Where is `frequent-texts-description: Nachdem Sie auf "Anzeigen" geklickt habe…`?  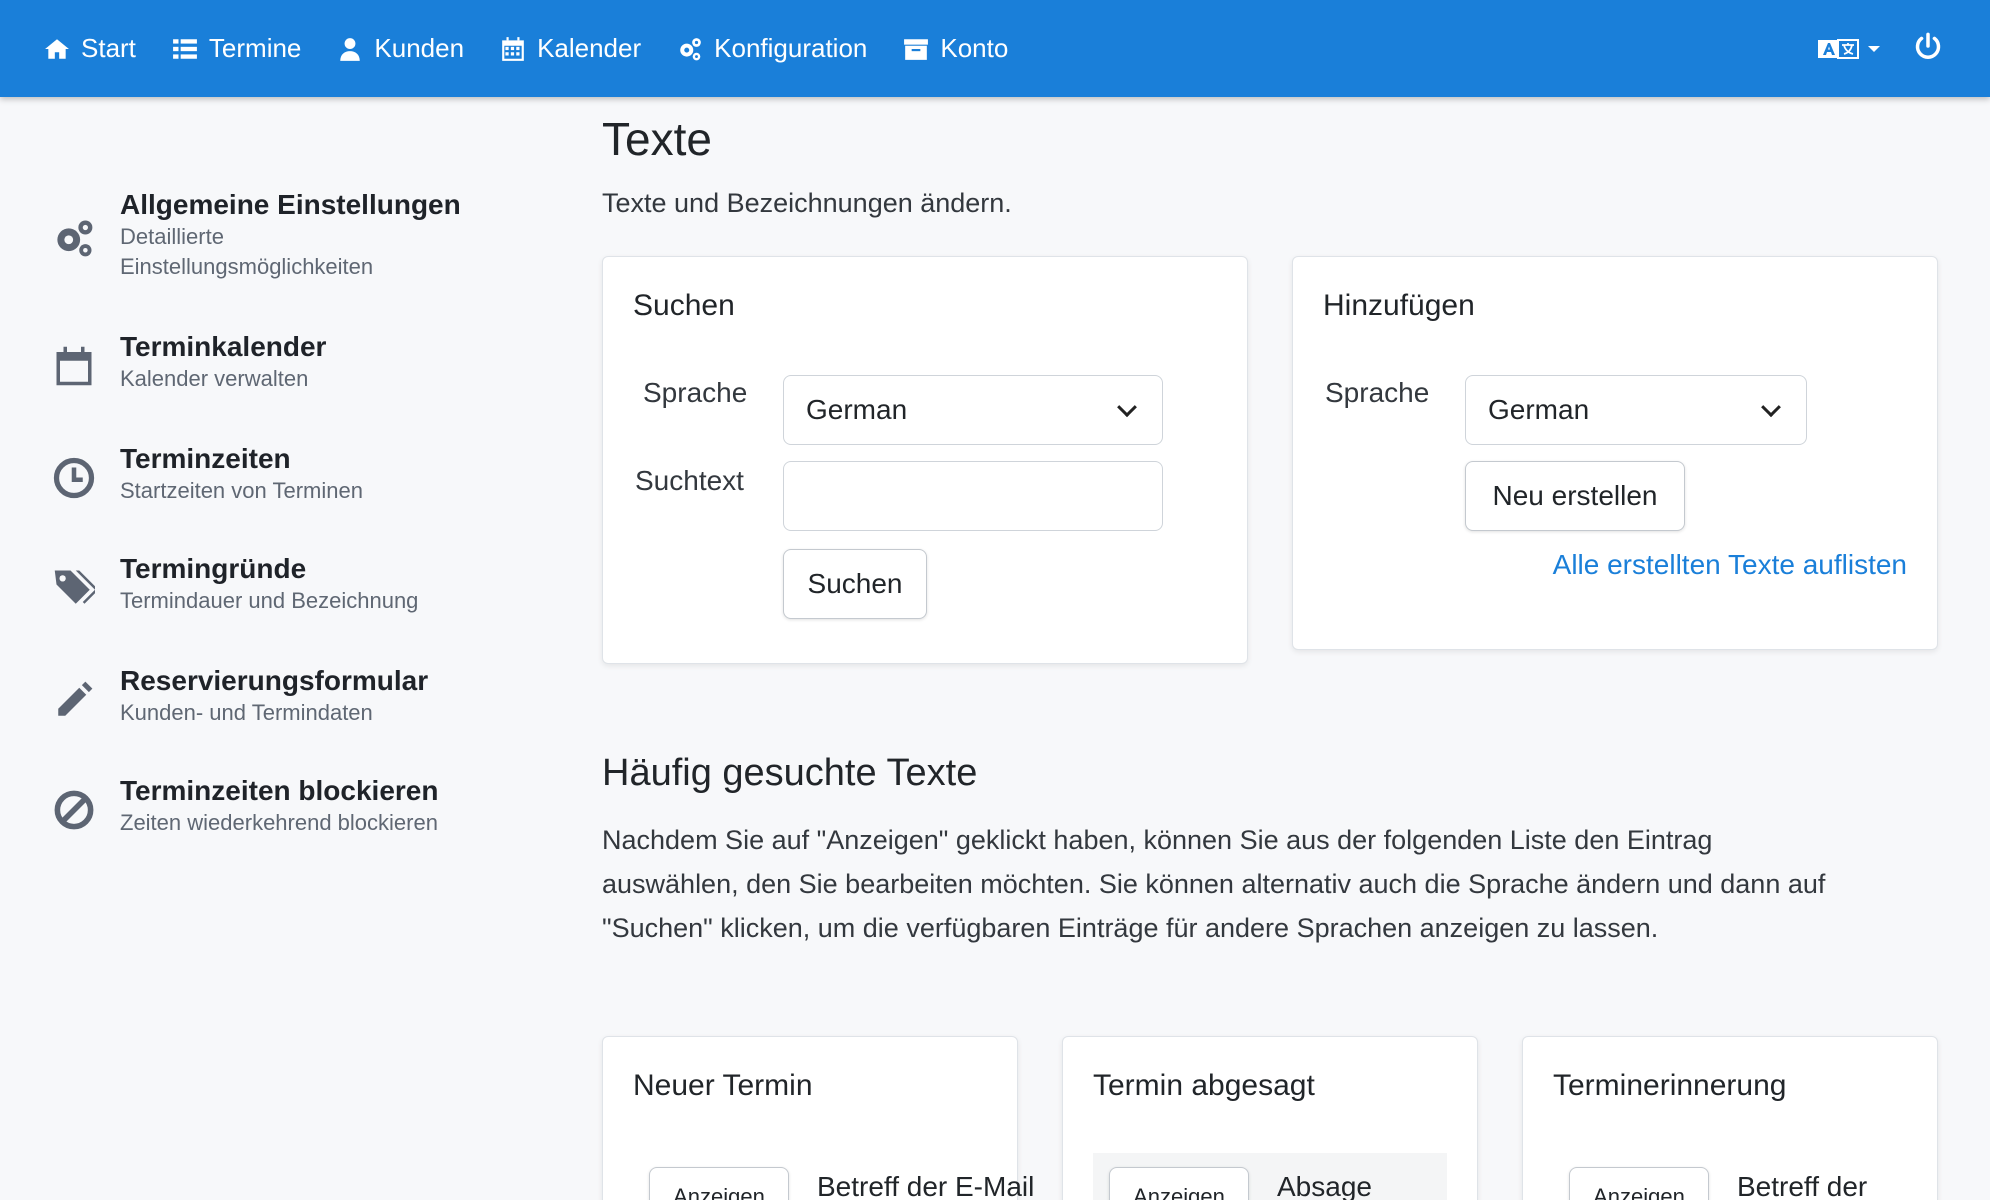 frequent-texts-description: Nachdem Sie auf "Anzeigen" geklickt habe… is located at coordinates (1272, 884).